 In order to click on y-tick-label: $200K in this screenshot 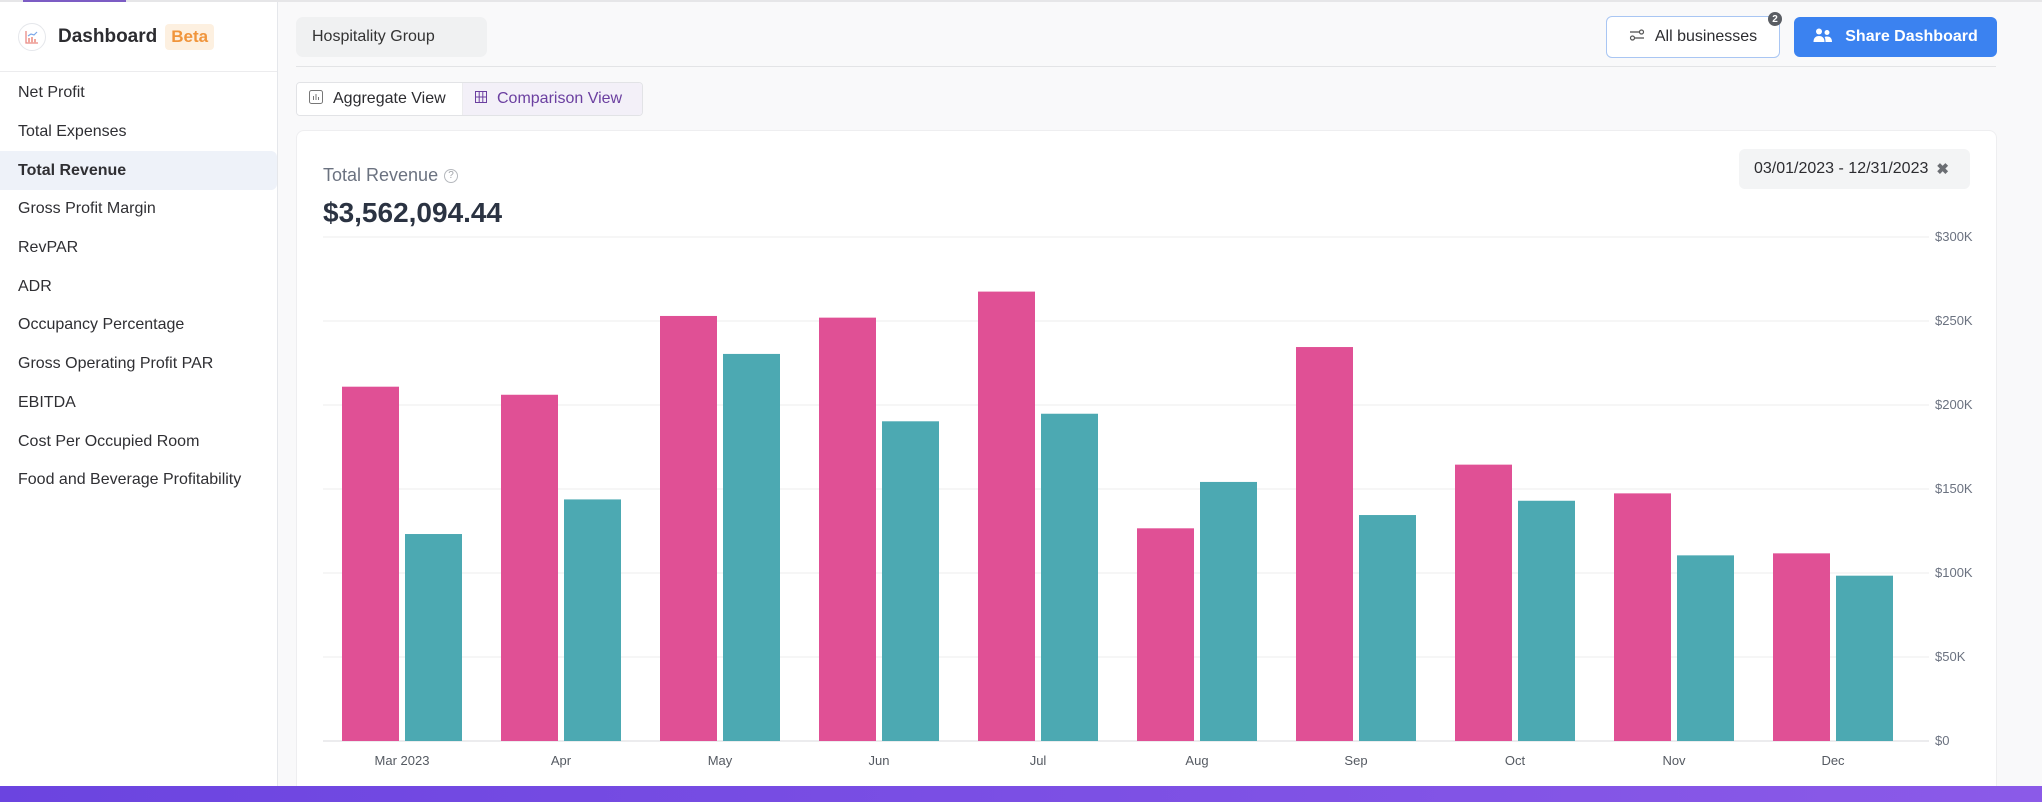, I will do `click(1954, 404)`.